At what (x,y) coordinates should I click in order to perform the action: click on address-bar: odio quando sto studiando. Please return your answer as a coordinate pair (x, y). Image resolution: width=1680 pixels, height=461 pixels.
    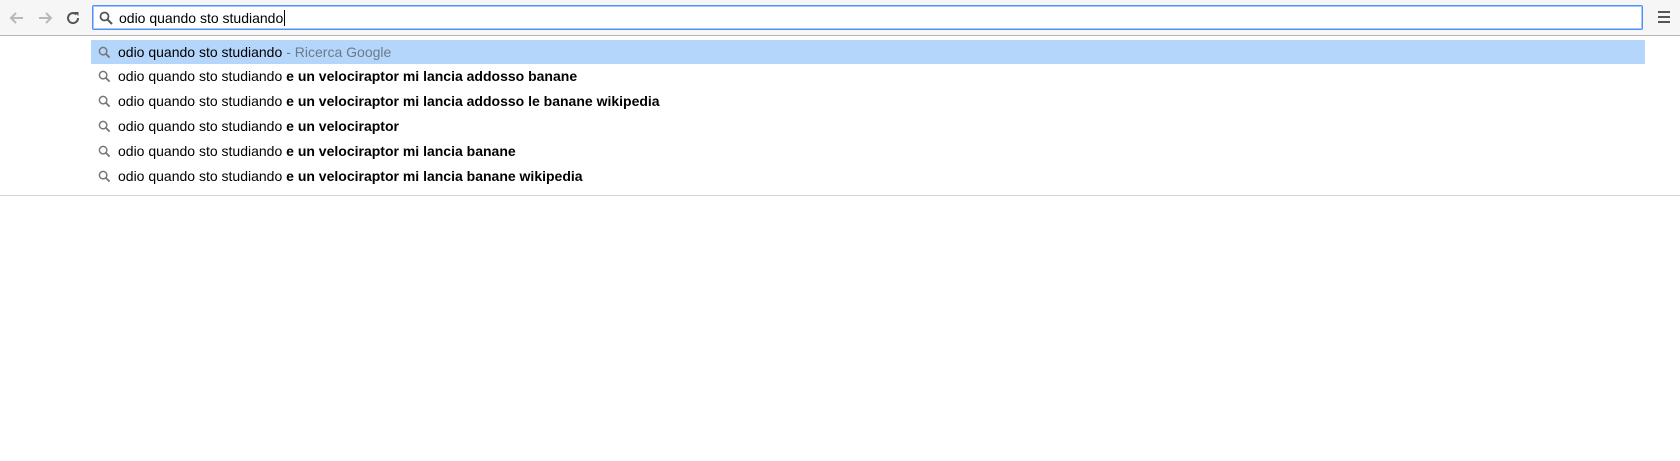
    Looking at the image, I should click on (867, 17).